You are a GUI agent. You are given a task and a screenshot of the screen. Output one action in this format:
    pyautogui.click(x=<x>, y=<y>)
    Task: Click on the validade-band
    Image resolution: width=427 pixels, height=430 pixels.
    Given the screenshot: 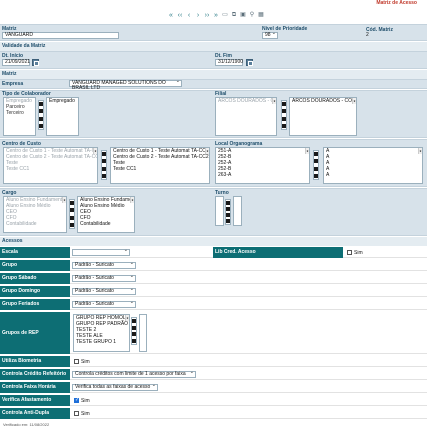 What is the action you would take?
    pyautogui.click(x=213, y=60)
    